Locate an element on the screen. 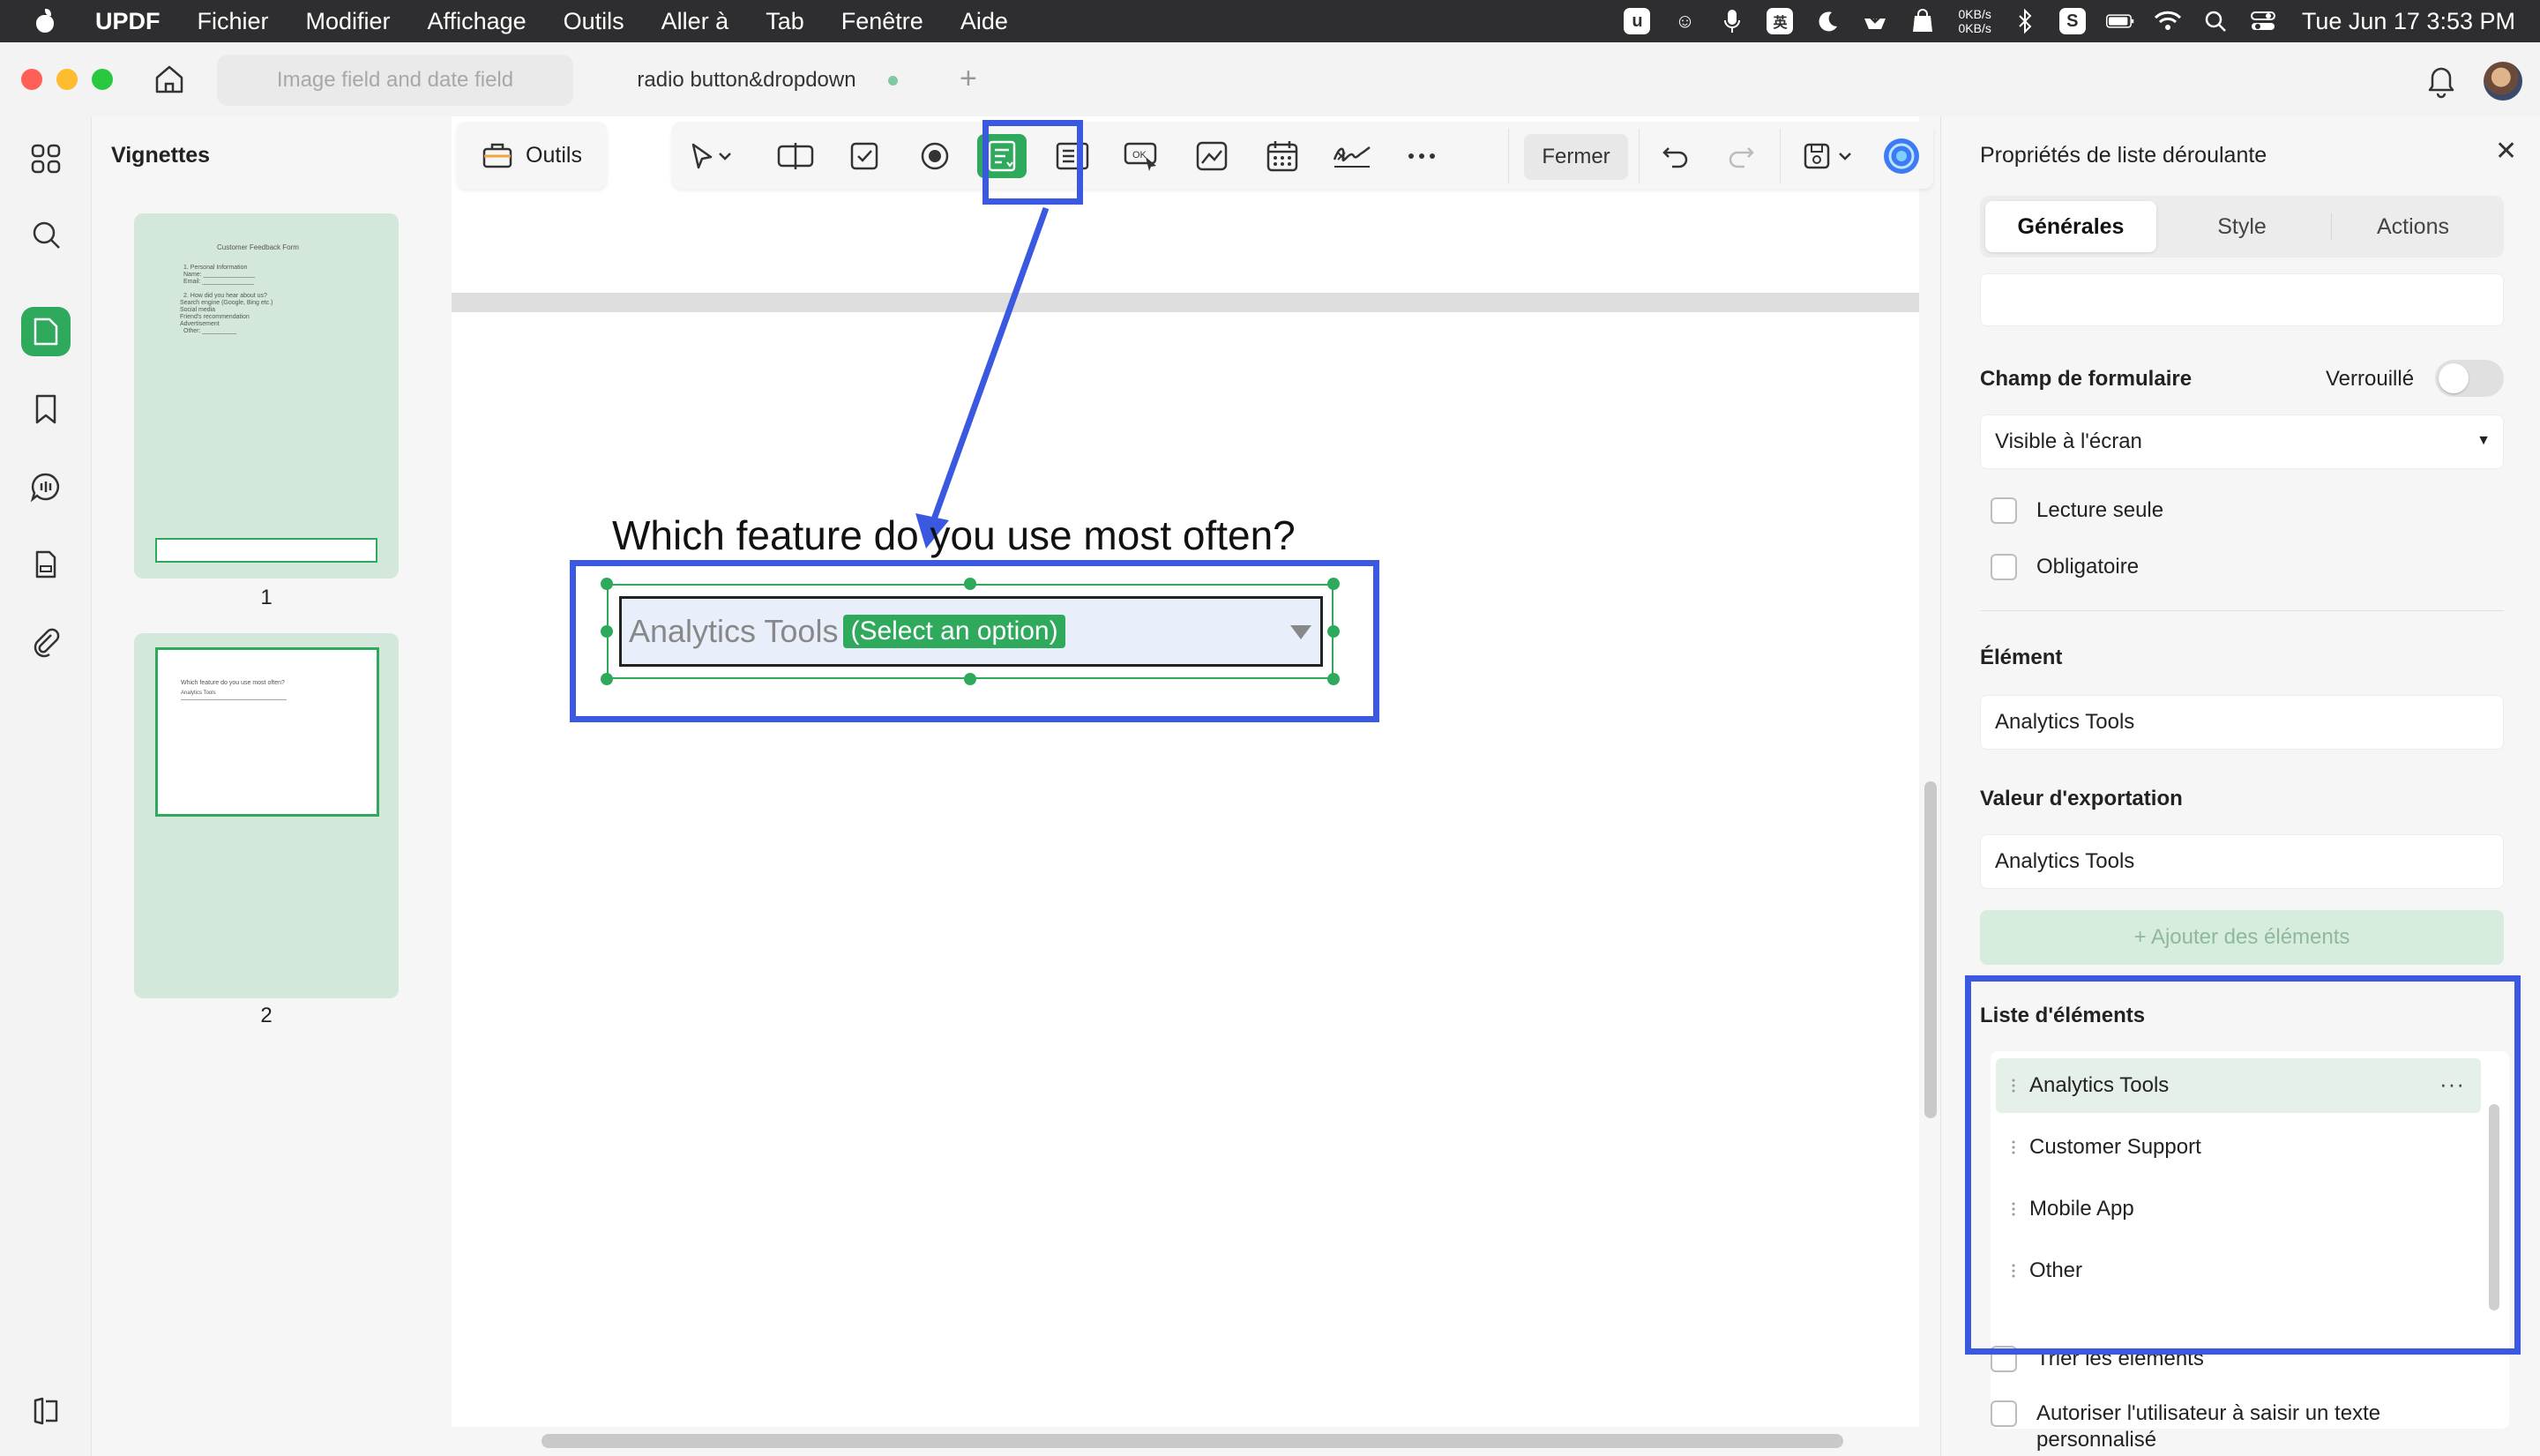  mini-line: Email: _______________ is located at coordinates (218, 282).